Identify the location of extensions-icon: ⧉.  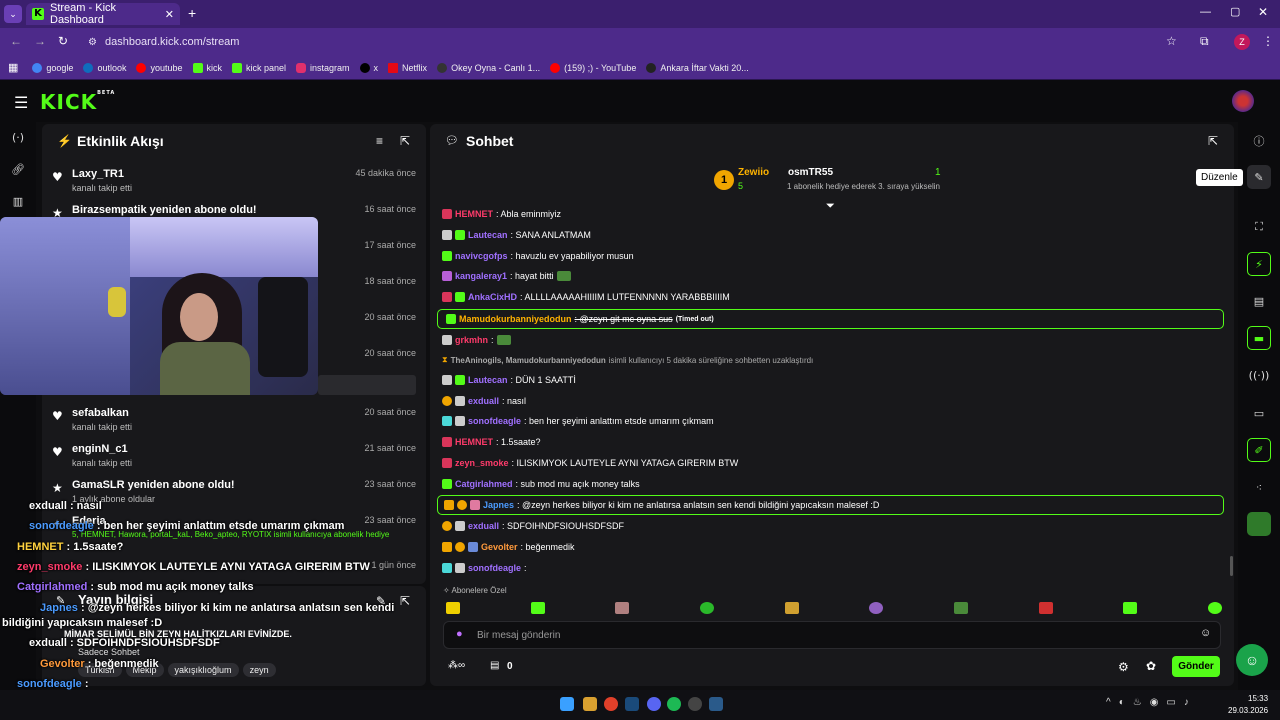
(1204, 41).